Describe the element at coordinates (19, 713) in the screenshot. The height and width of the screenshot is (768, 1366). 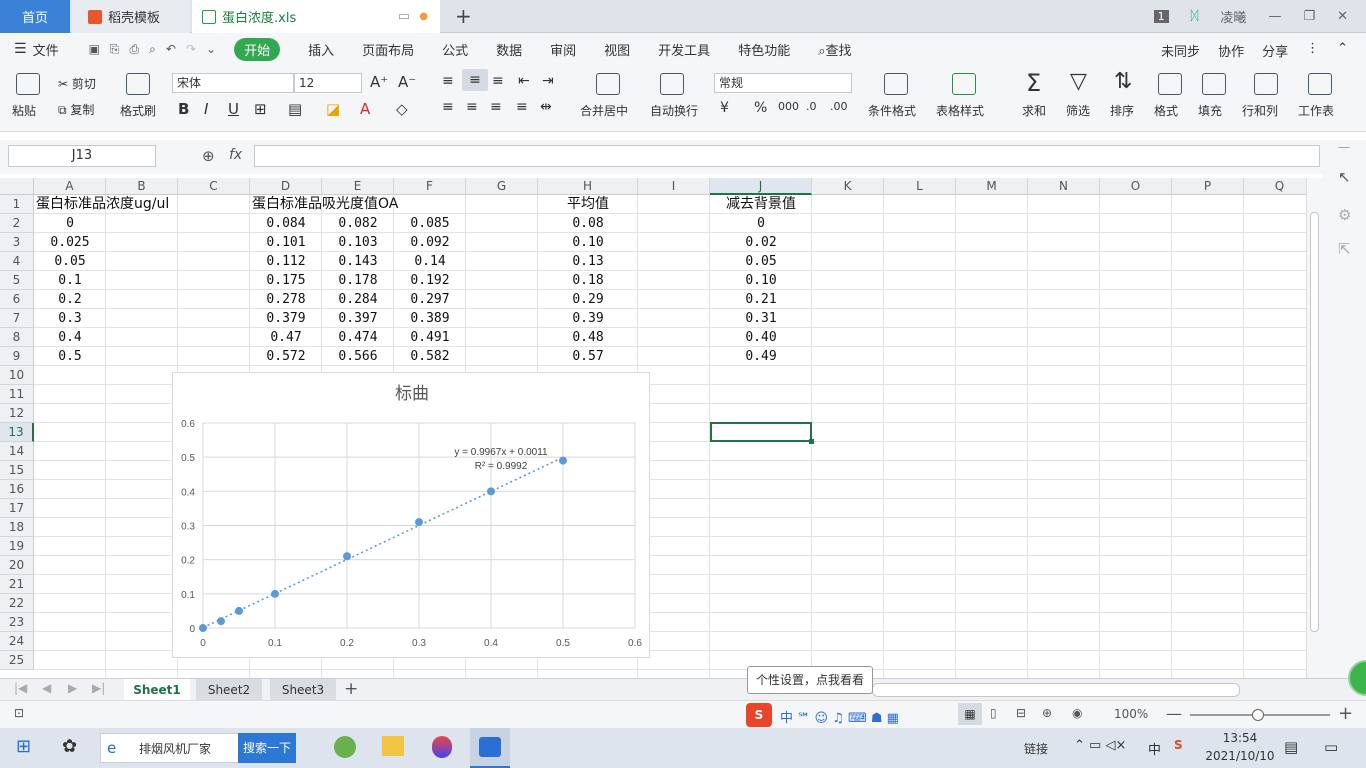
I see `macro-icon: ⊡` at that location.